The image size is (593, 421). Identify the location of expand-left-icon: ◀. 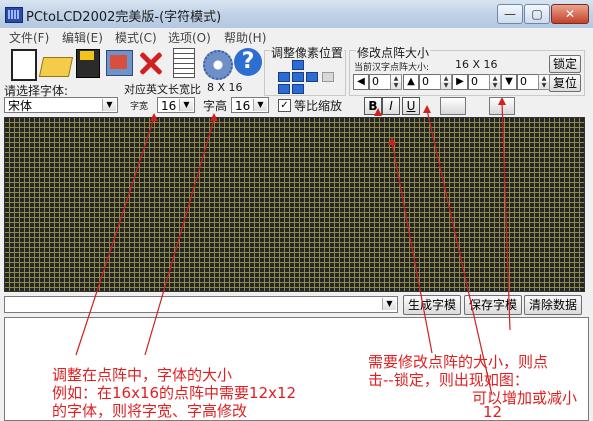
(361, 82).